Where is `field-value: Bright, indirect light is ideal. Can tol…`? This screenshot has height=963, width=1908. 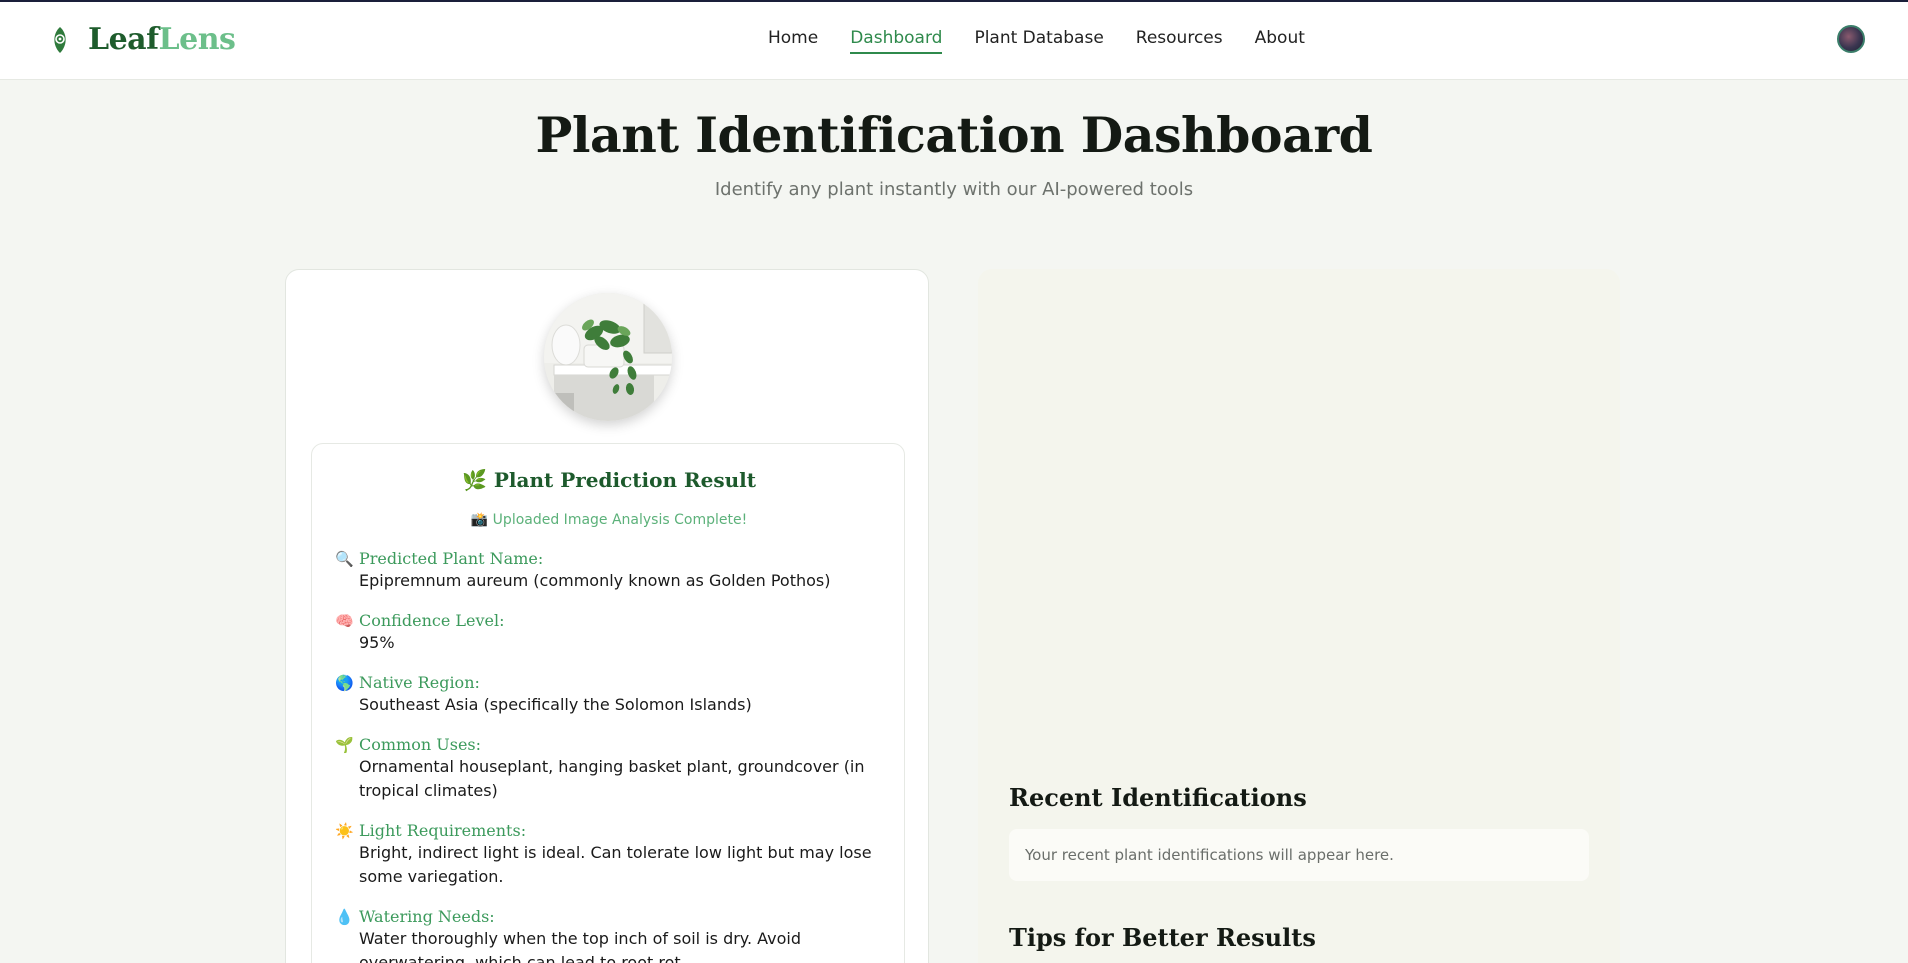
field-value: Bright, indirect light is ideal. Can tol… is located at coordinates (615, 864).